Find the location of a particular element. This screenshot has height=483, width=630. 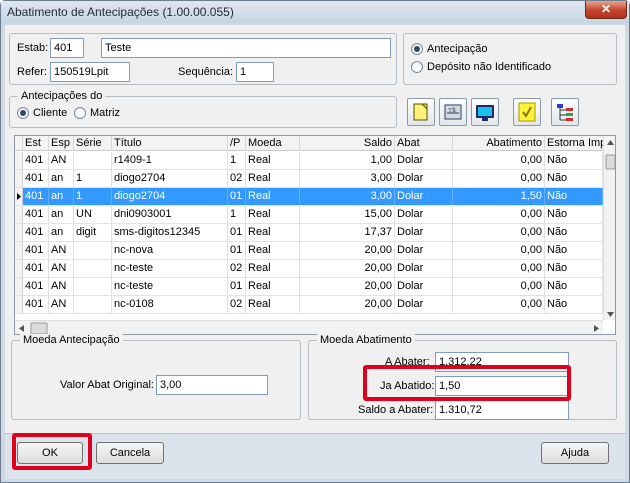

refer-field: 150519Lpit is located at coordinates (90, 72).